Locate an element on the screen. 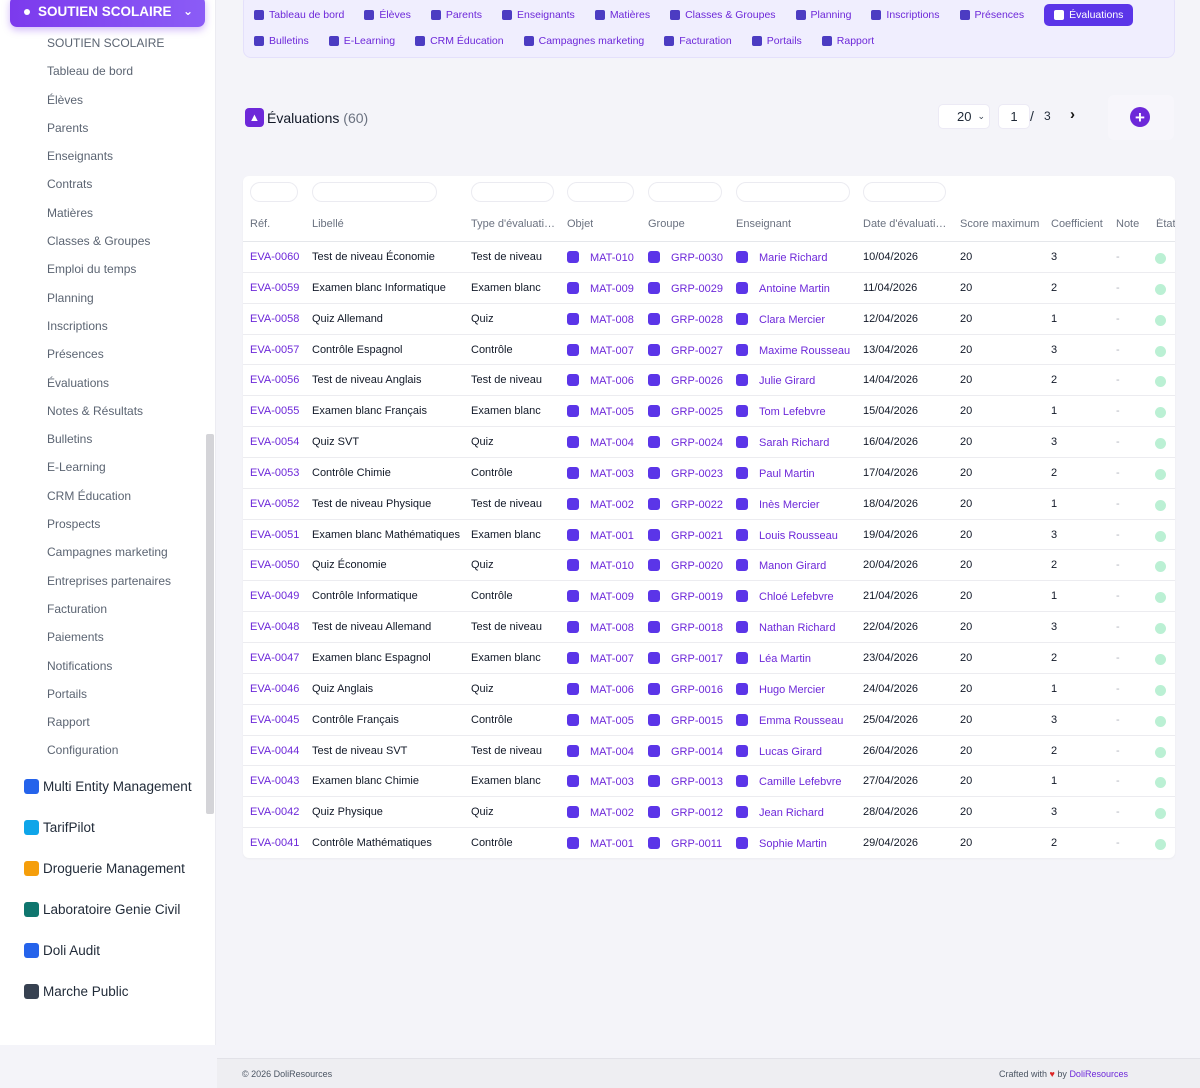 This screenshot has height=1088, width=1200. teacher-link-value: Inès Mercier is located at coordinates (789, 505).